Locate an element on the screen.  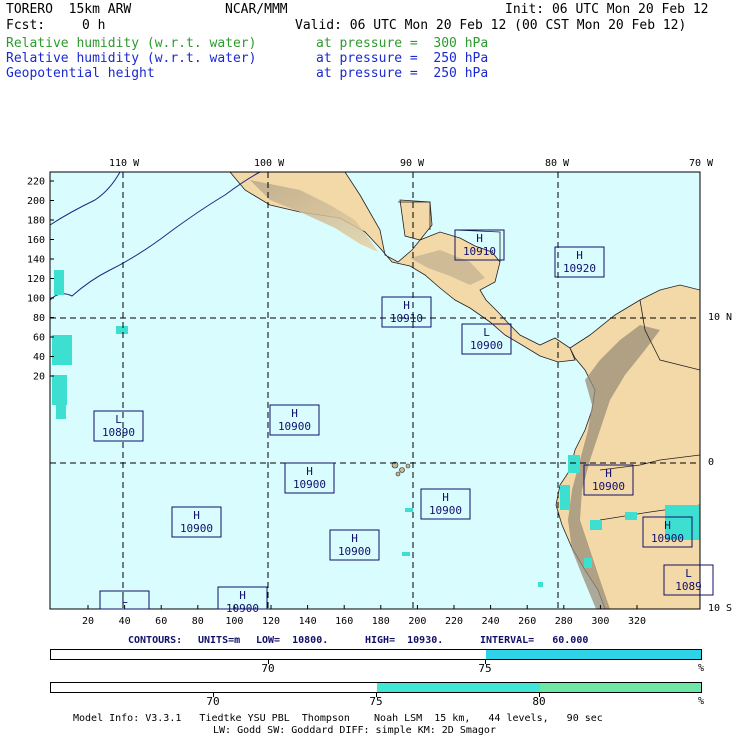
lat-label-10s: 10 S is located at coordinates (720, 608).